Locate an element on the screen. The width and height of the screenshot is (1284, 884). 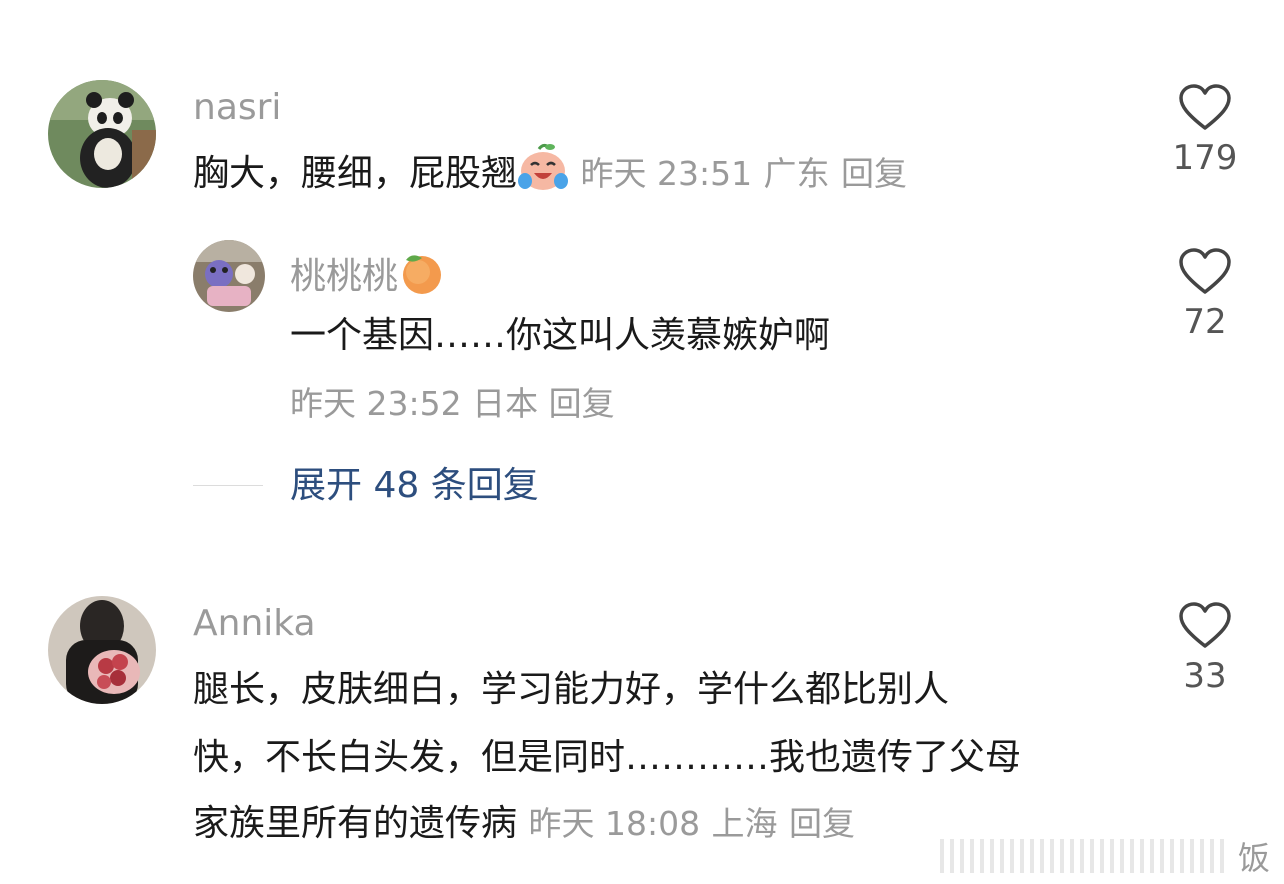
expand-replies-button: 展开 48 条回复 is located at coordinates (414, 486).